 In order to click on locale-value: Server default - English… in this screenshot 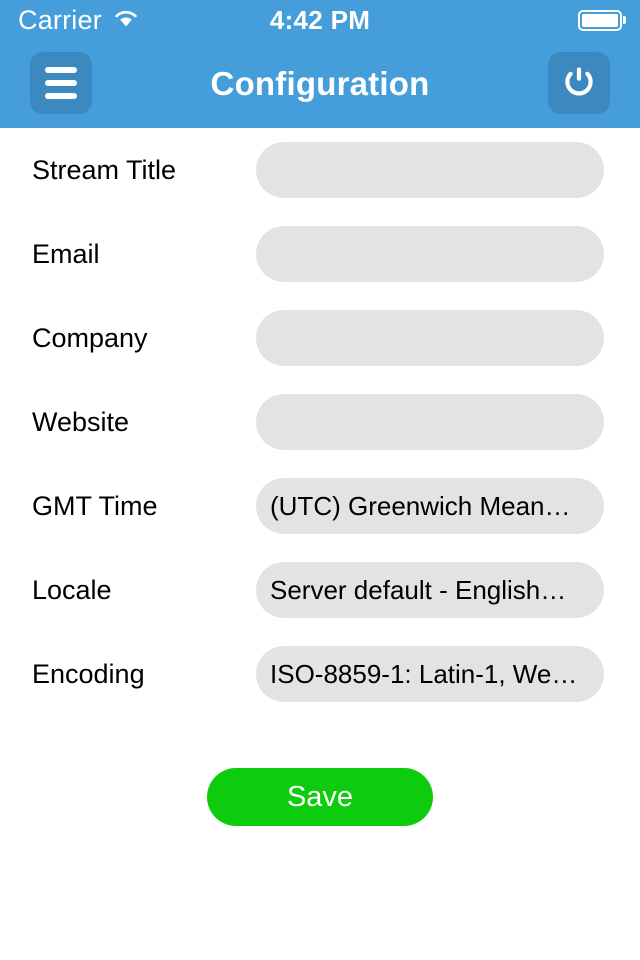, I will do `click(418, 589)`.